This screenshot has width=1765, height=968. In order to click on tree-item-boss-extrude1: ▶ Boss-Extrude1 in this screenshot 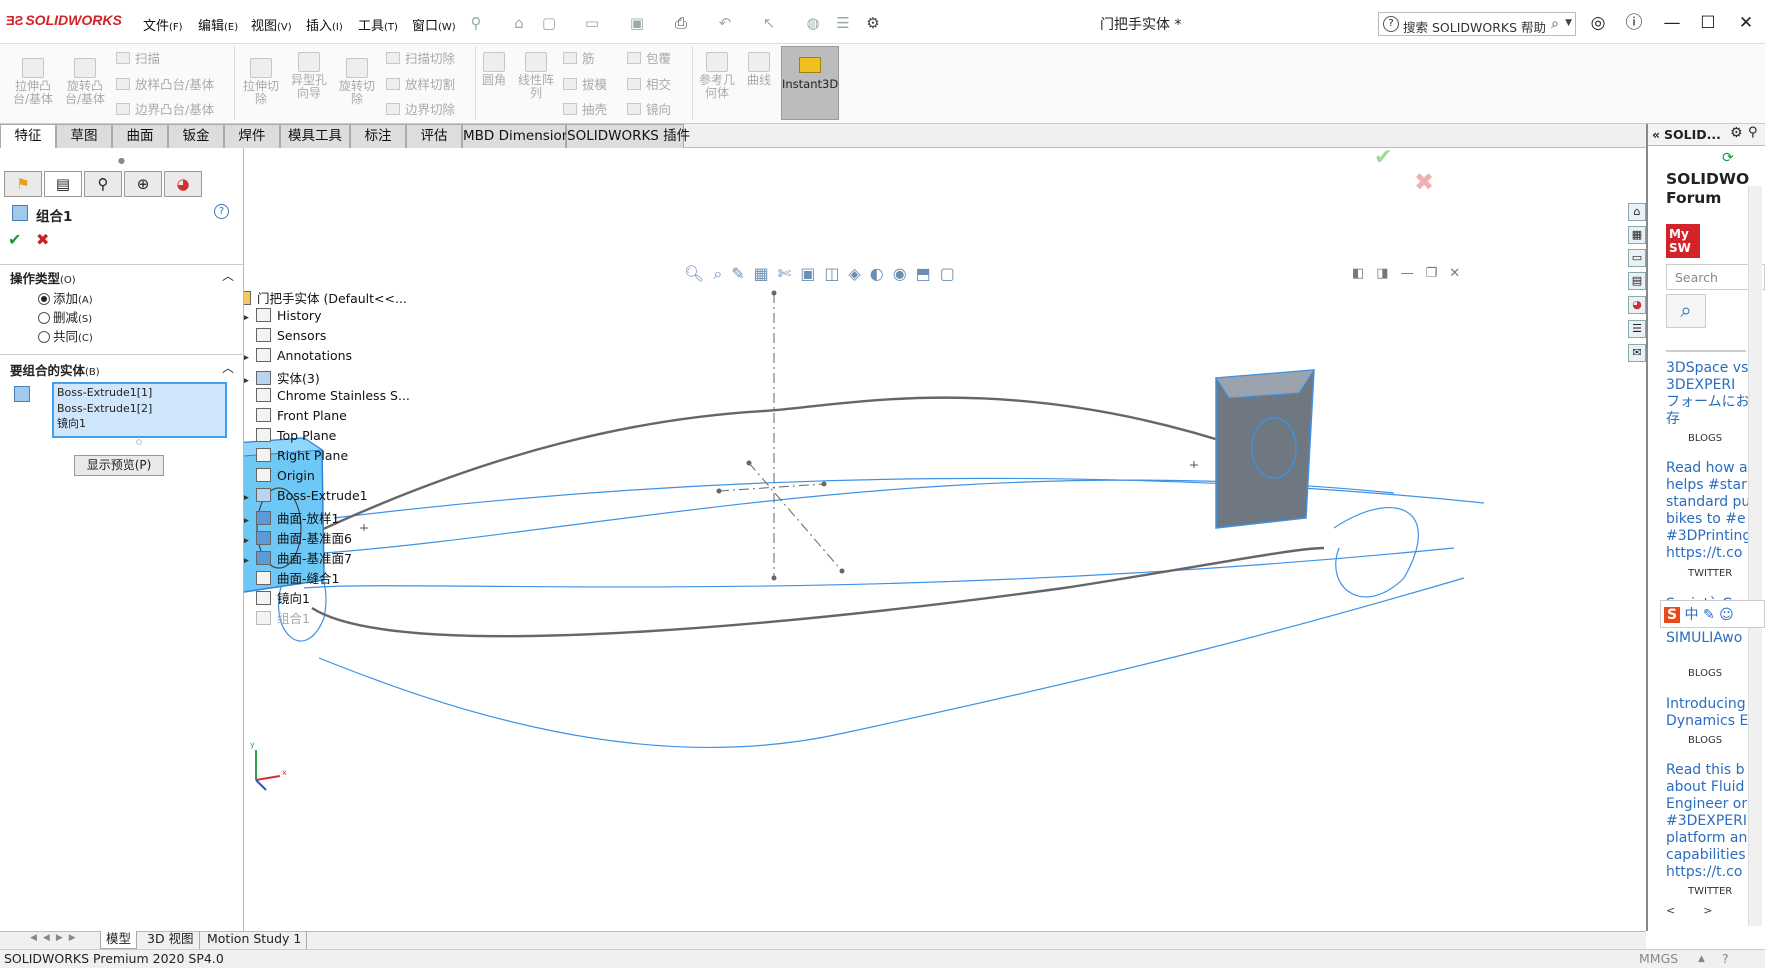, I will do `click(305, 495)`.